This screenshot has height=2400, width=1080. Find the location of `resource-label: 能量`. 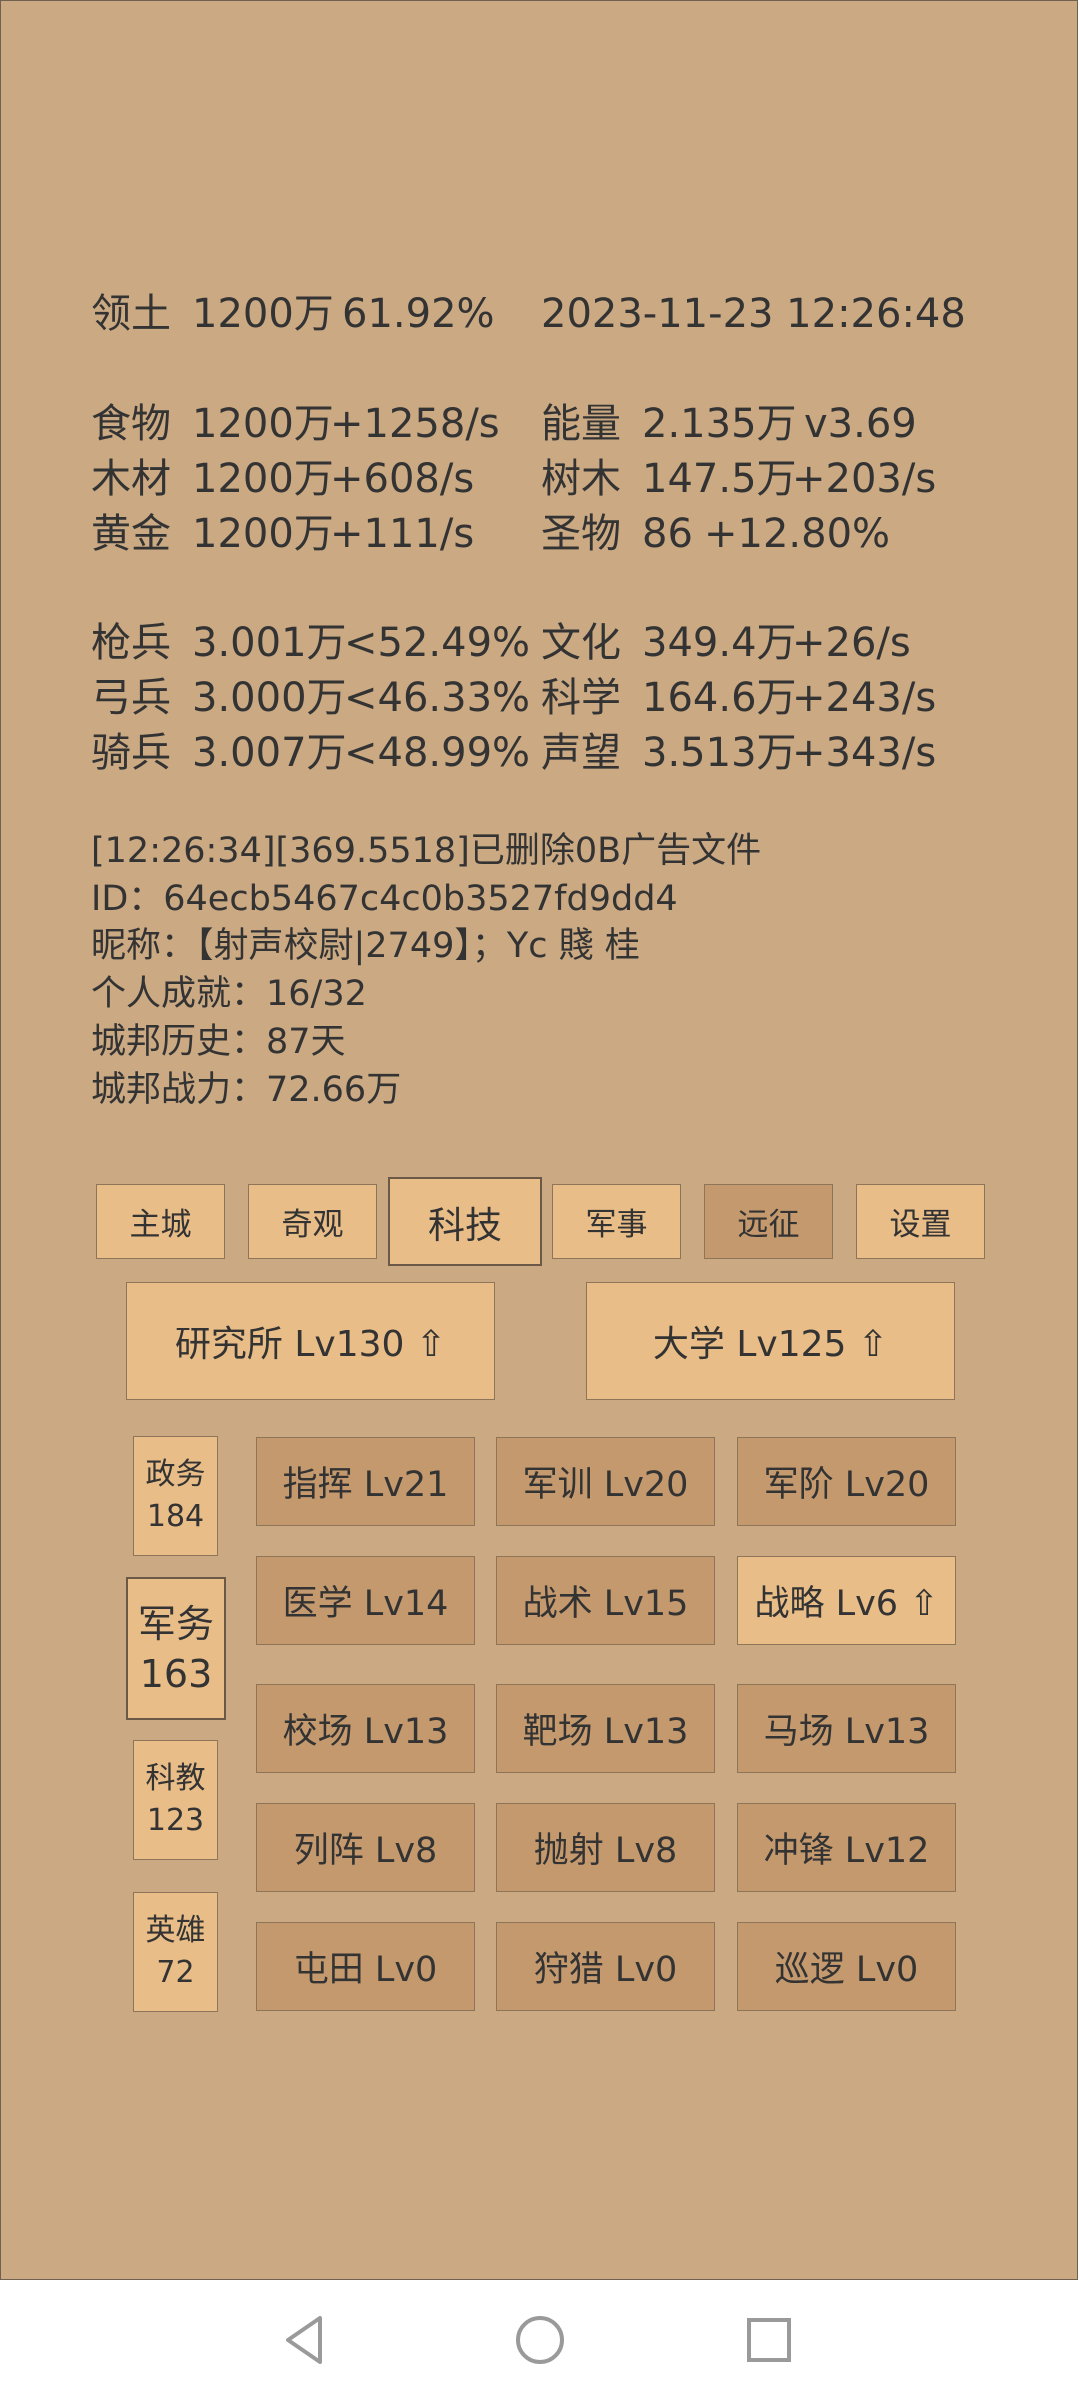

resource-label: 能量 is located at coordinates (581, 424).